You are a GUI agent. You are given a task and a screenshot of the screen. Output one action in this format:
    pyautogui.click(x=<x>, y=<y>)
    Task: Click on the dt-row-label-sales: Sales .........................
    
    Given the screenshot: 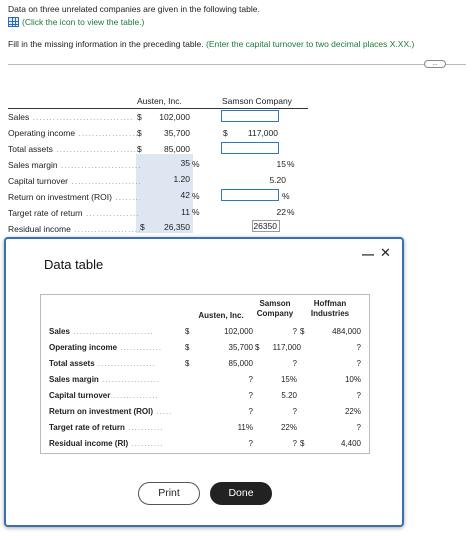 What is the action you would take?
    pyautogui.click(x=101, y=331)
    